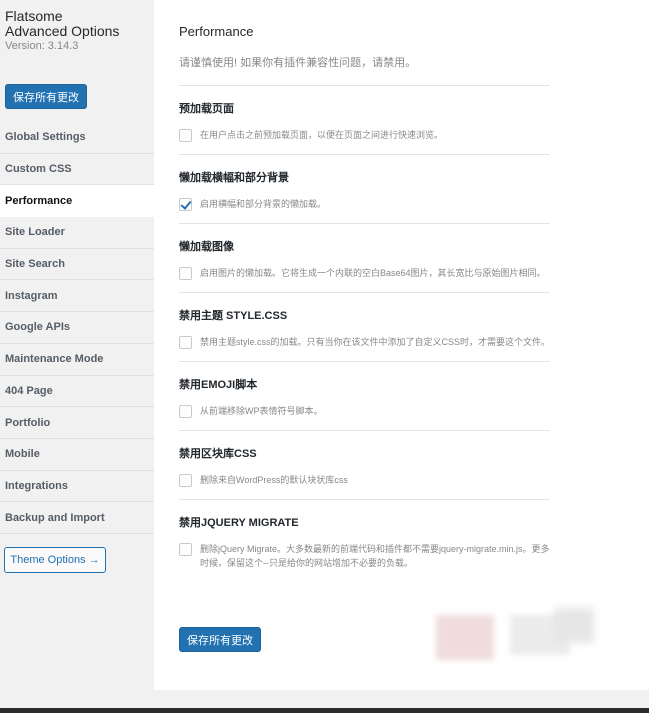 The image size is (649, 713). What do you see at coordinates (218, 454) in the screenshot?
I see `section-title: 禁用区块库CSS` at bounding box center [218, 454].